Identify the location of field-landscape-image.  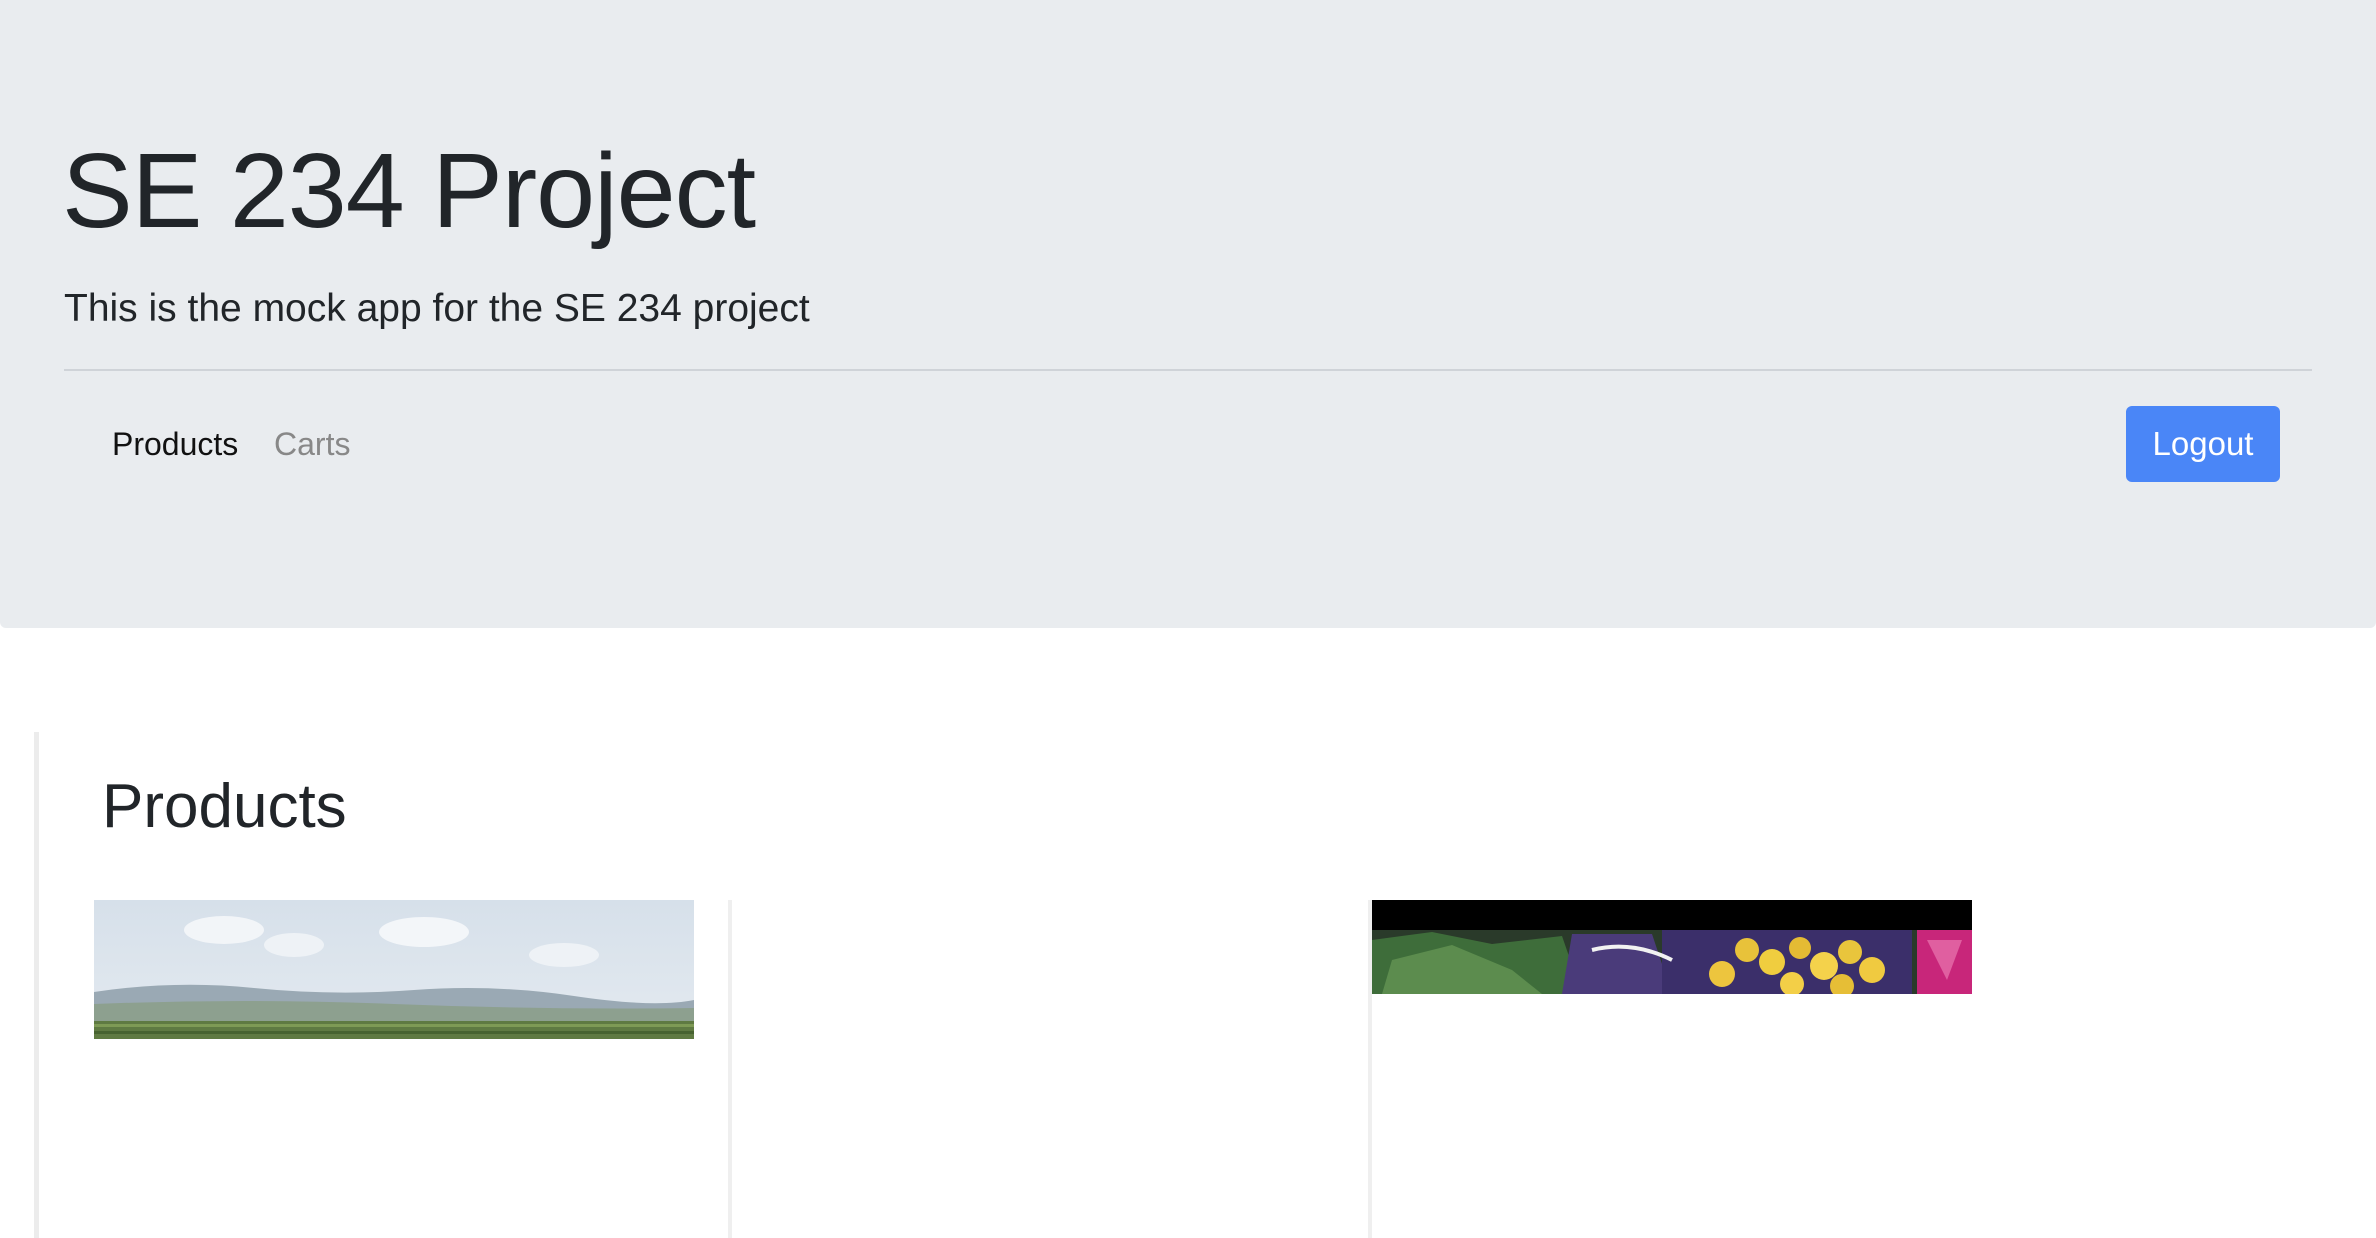
(394, 969).